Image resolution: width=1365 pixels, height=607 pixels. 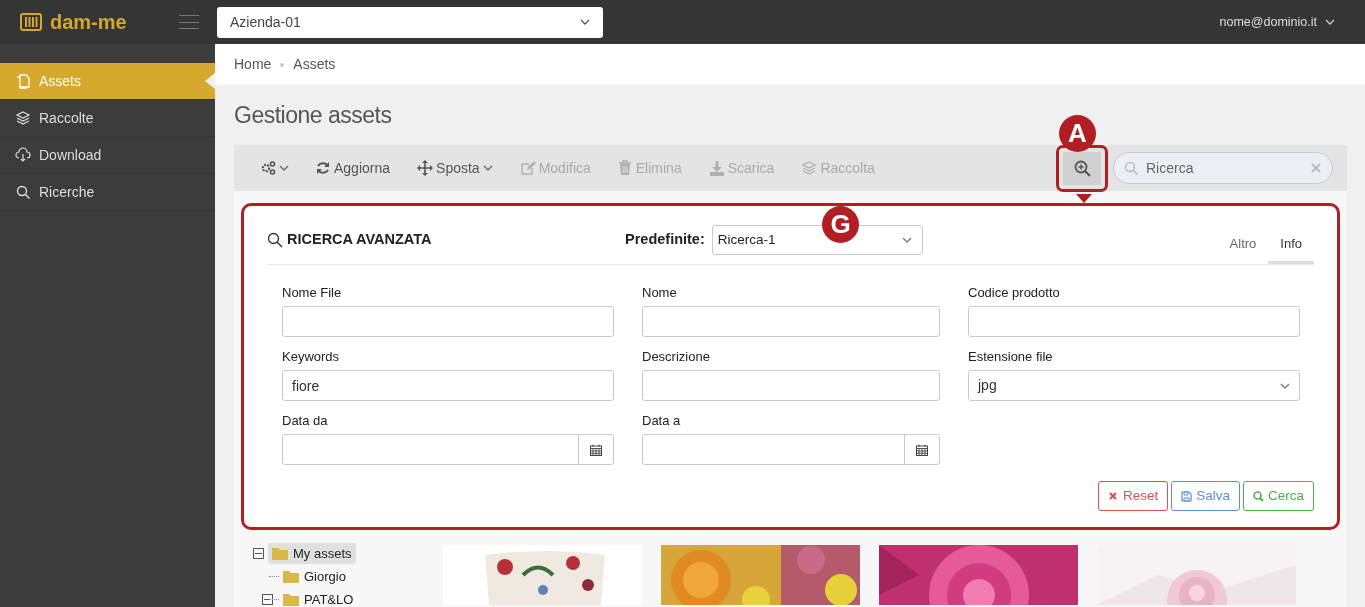 I want to click on tab: Info, so click(x=1291, y=245).